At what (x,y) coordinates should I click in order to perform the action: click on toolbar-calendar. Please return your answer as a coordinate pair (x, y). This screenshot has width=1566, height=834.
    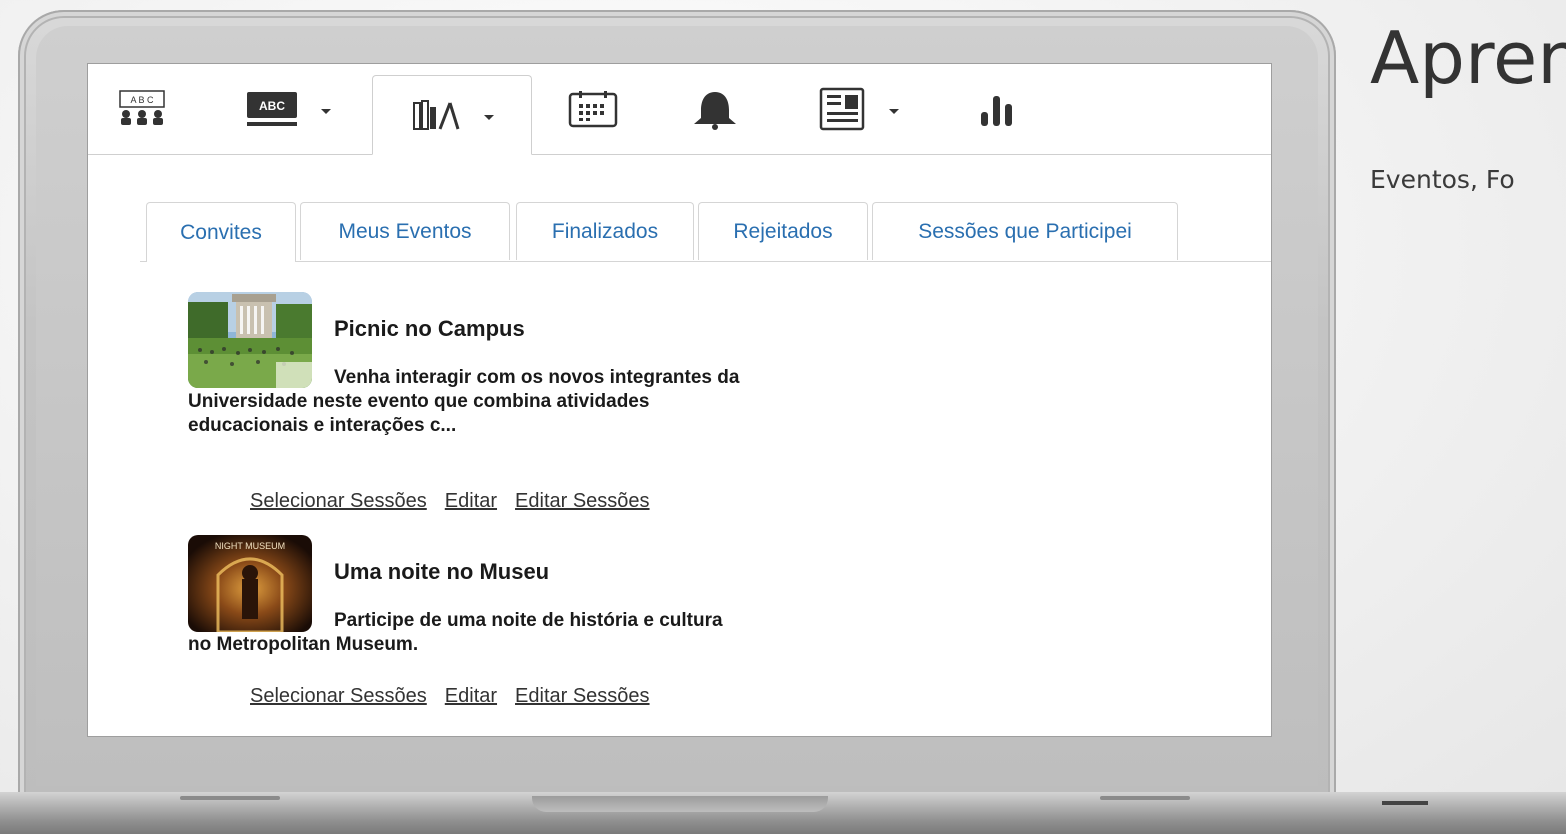
    Looking at the image, I should click on (593, 109).